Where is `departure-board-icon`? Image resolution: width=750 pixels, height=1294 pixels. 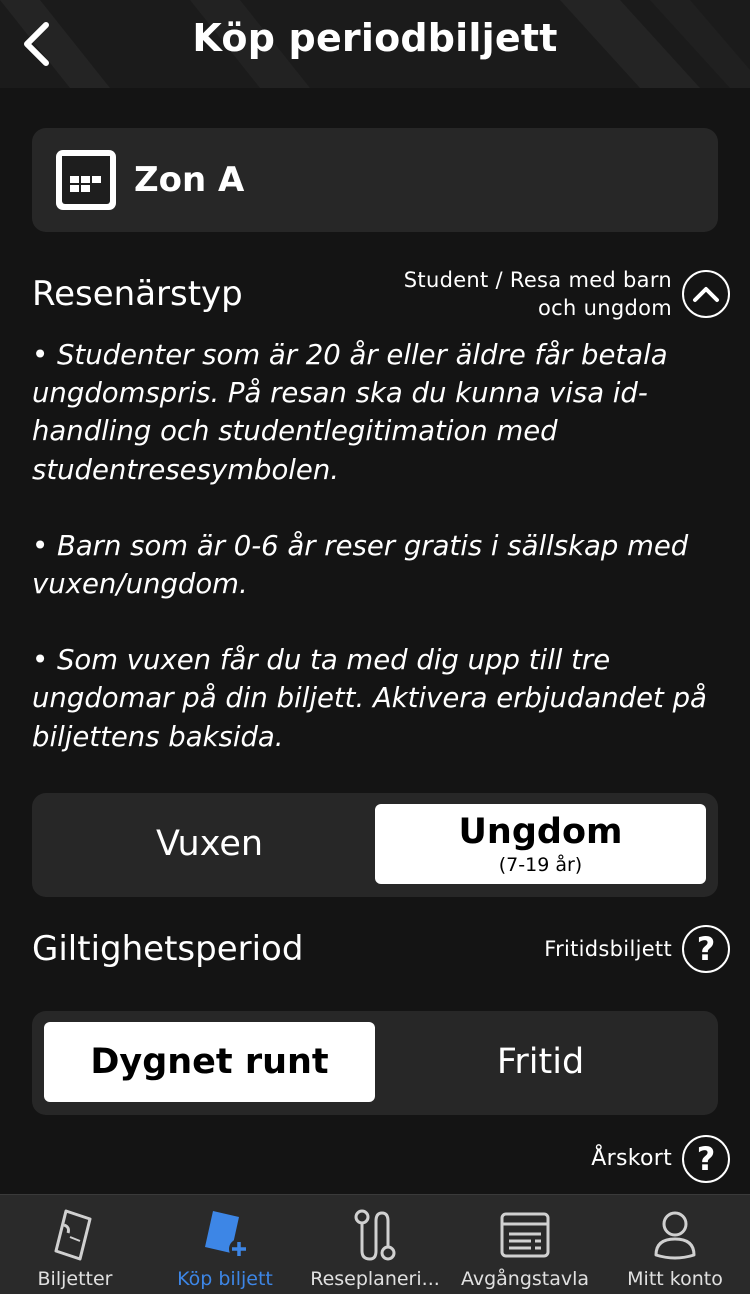 departure-board-icon is located at coordinates (525, 1235).